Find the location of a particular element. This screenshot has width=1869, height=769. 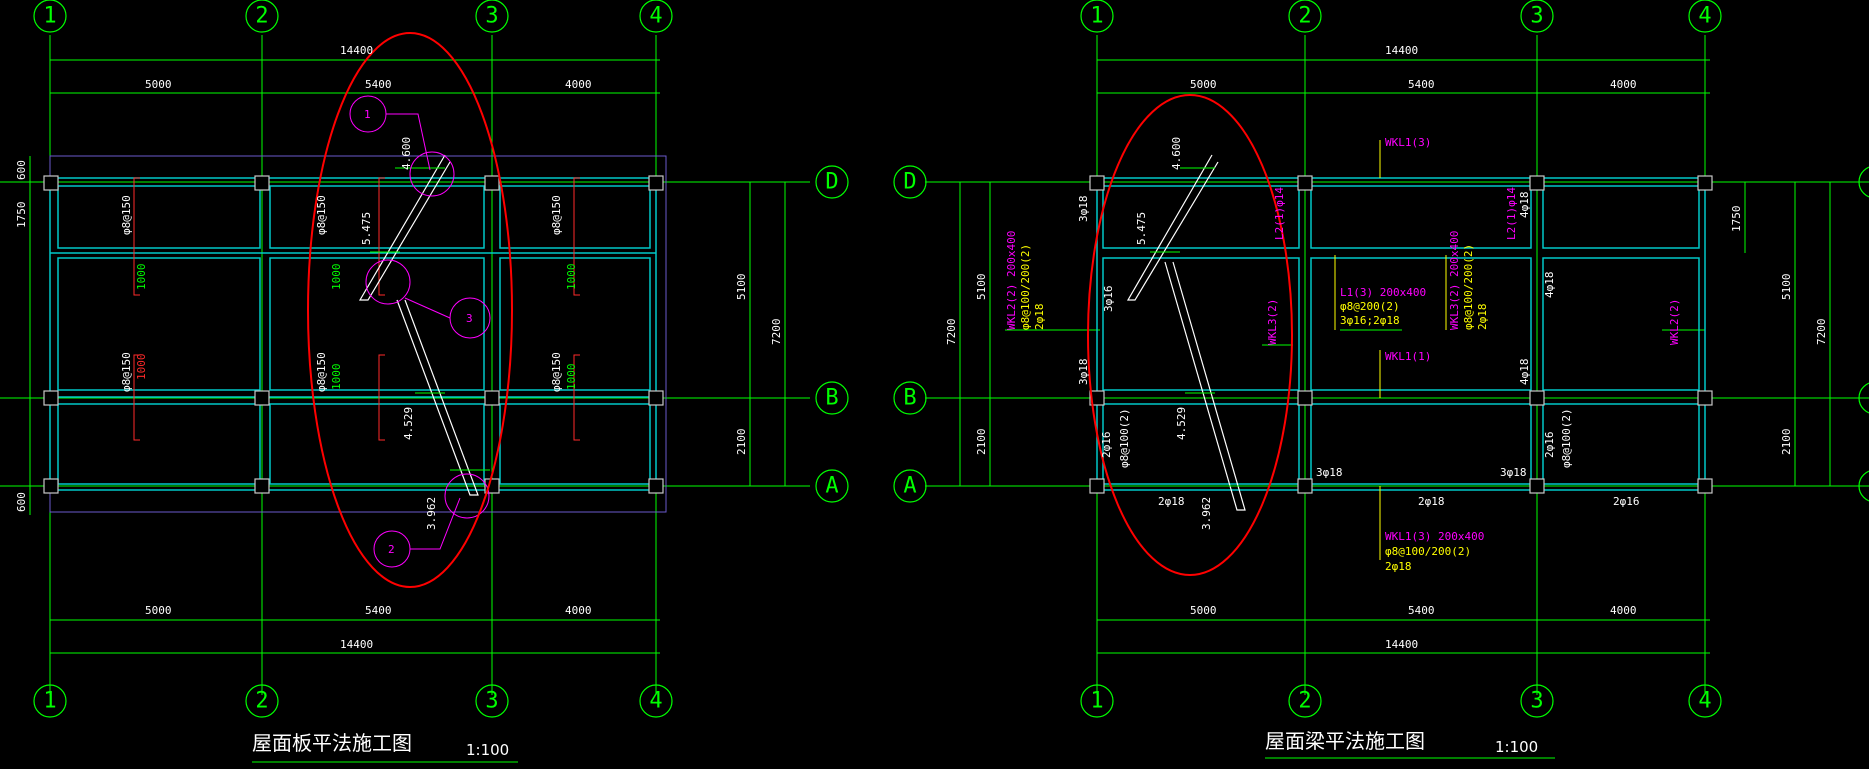

beam-bars-l1: 3φ16;2φ18 is located at coordinates (1370, 320).